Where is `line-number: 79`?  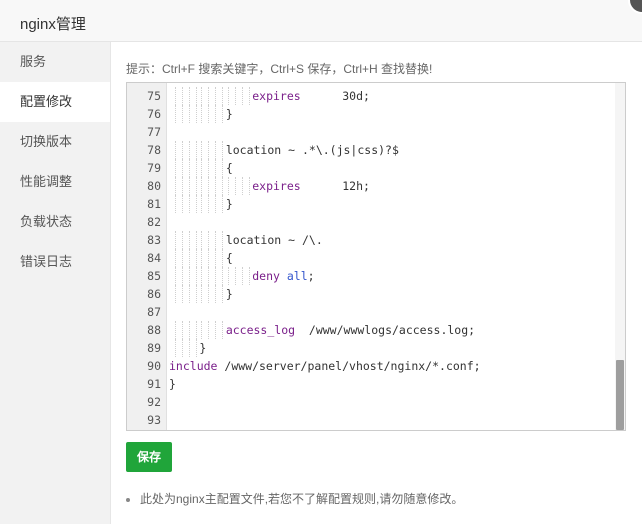 line-number: 79 is located at coordinates (154, 168).